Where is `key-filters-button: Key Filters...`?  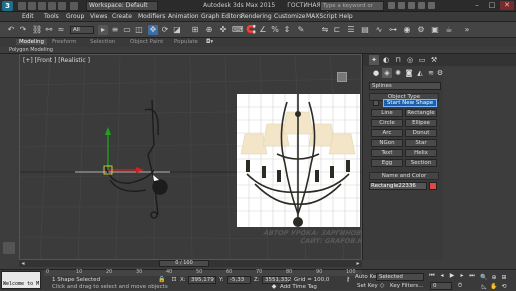
key-filters-button: Key Filters... is located at coordinates (406, 286).